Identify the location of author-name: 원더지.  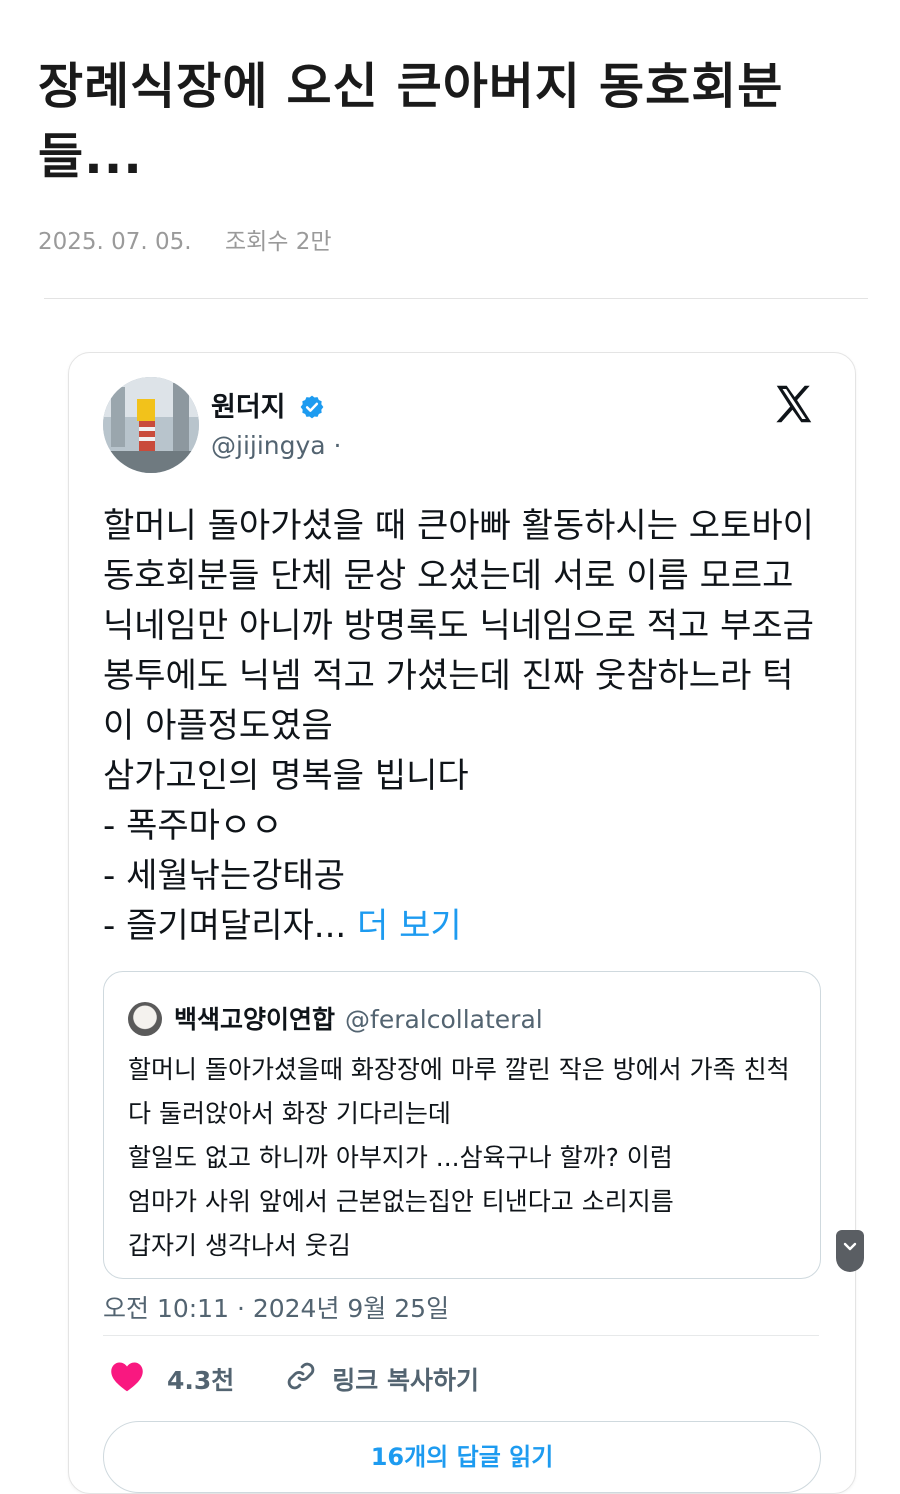
(268, 406).